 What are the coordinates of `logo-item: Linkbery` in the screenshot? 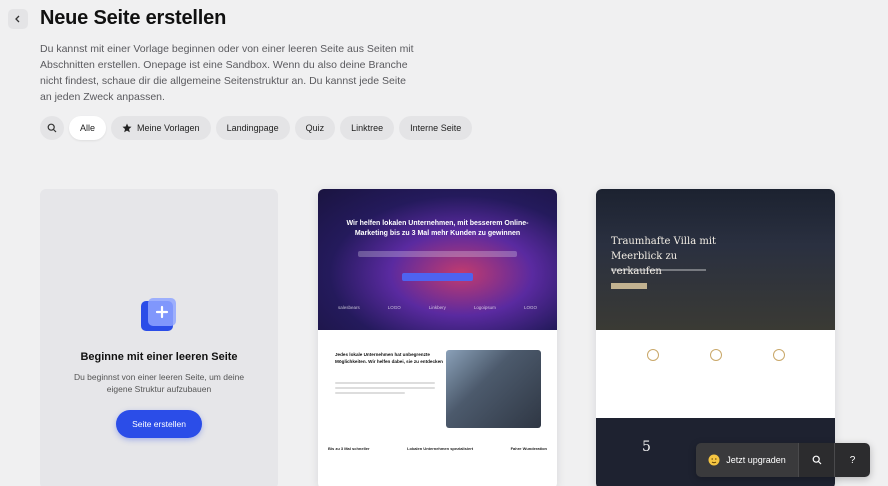 It's located at (437, 307).